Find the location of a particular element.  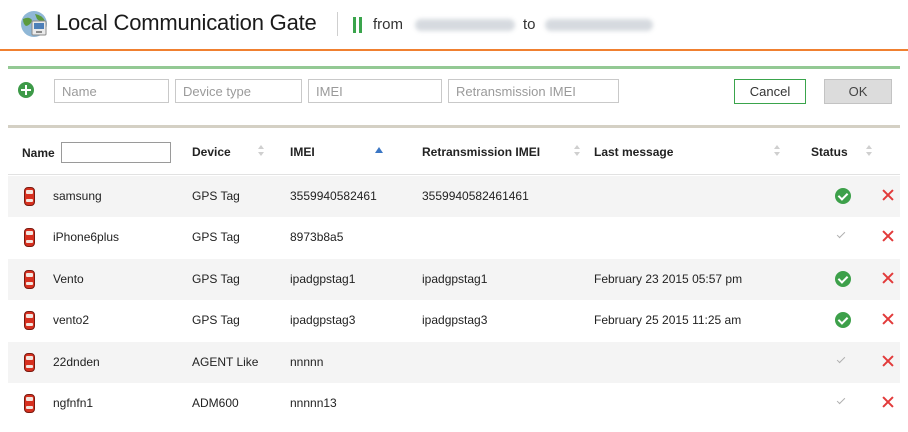

name-input is located at coordinates (111, 91).